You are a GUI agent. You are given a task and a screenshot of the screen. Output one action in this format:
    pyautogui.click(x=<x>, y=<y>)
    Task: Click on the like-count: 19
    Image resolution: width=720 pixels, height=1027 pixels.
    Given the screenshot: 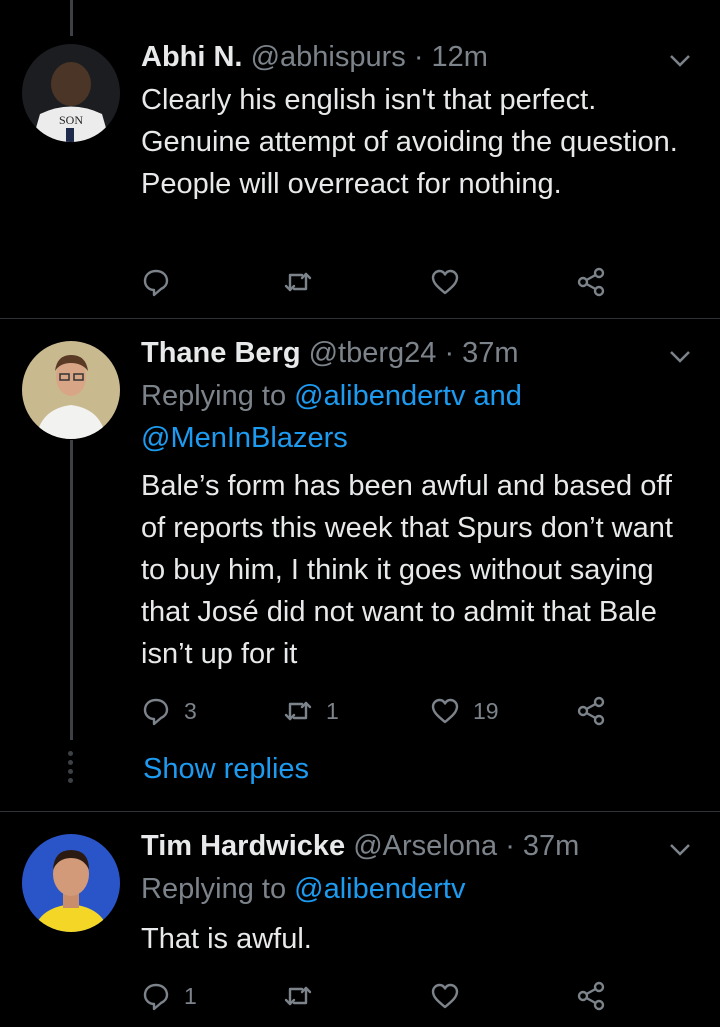 What is the action you would take?
    pyautogui.click(x=486, y=710)
    